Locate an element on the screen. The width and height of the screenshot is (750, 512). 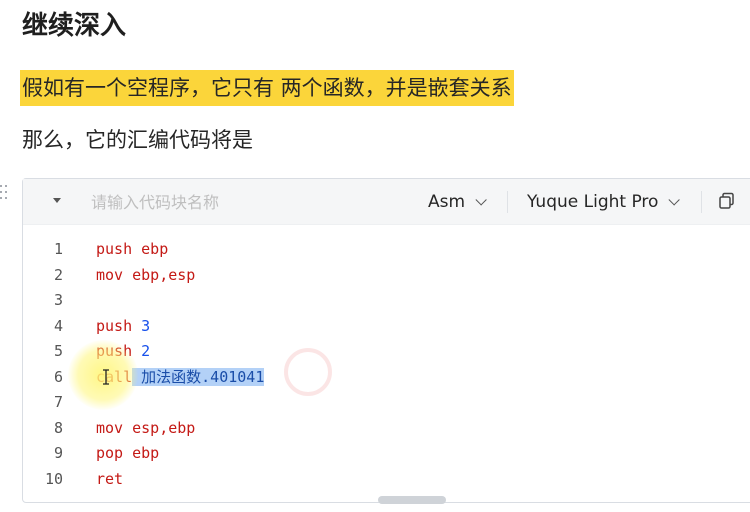
theme-select: Yuque Light Pro is located at coordinates (604, 202).